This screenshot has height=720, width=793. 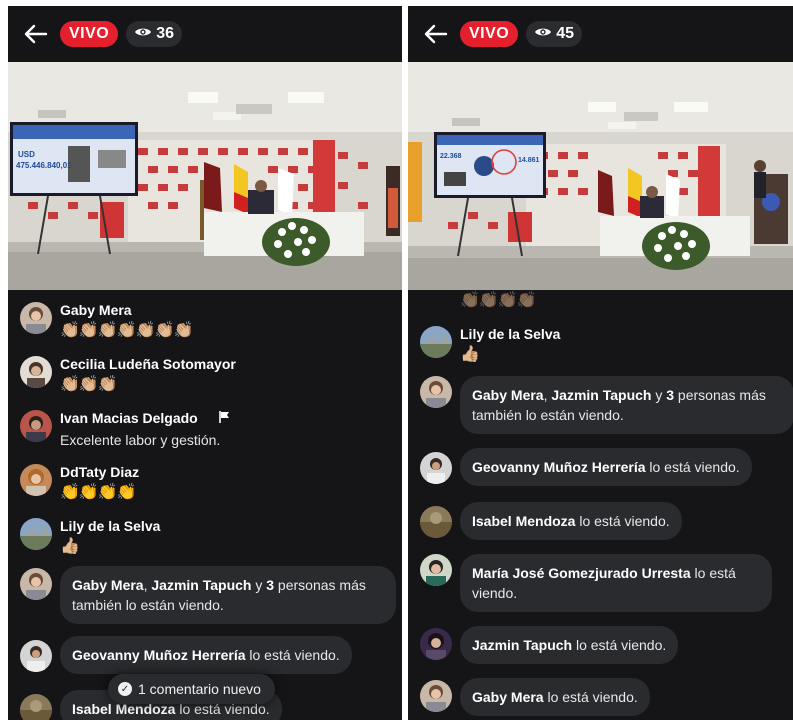 I want to click on check-circle-icon: ✓, so click(x=125, y=689).